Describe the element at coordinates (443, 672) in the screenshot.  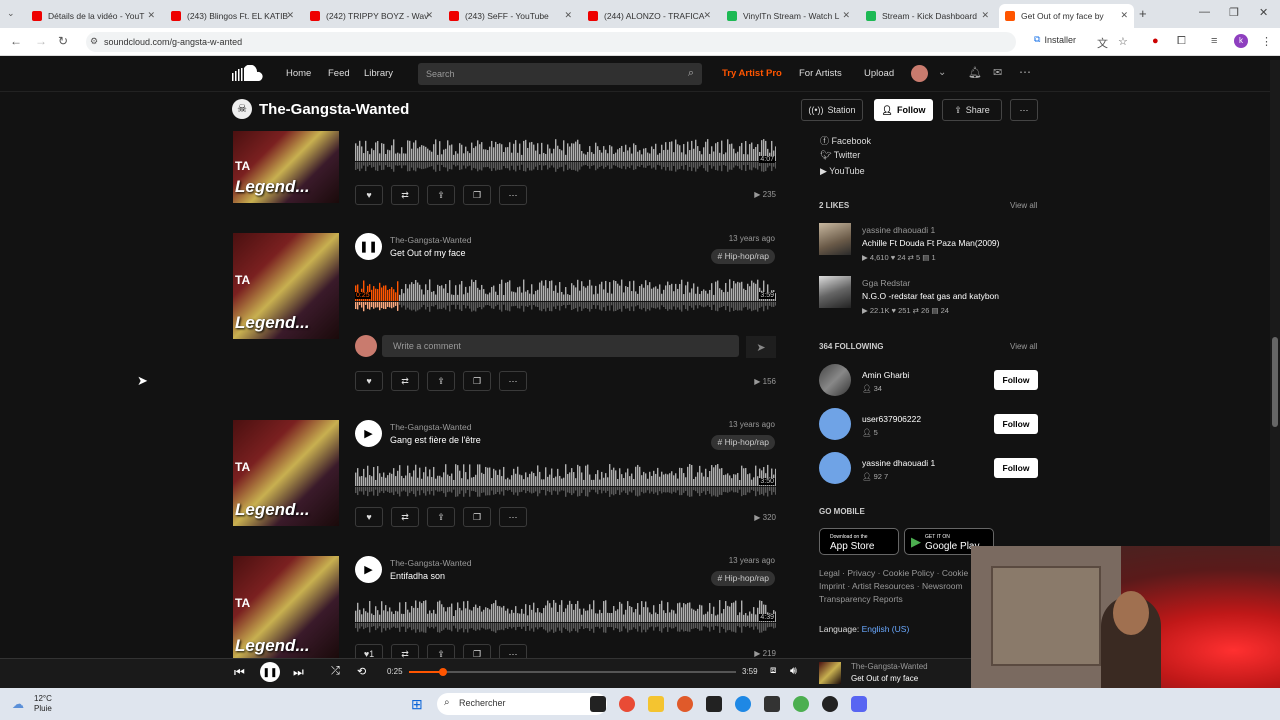
I see `player-progress-knob` at that location.